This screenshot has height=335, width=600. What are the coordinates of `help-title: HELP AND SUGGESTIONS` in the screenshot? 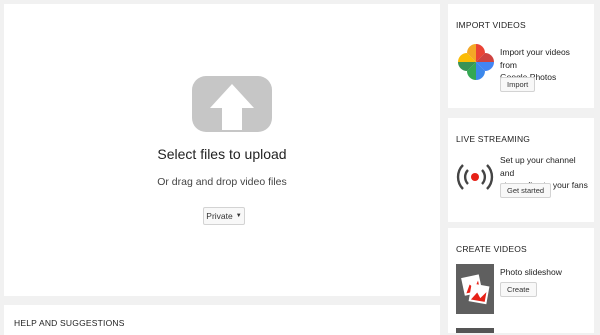 It's located at (69, 323).